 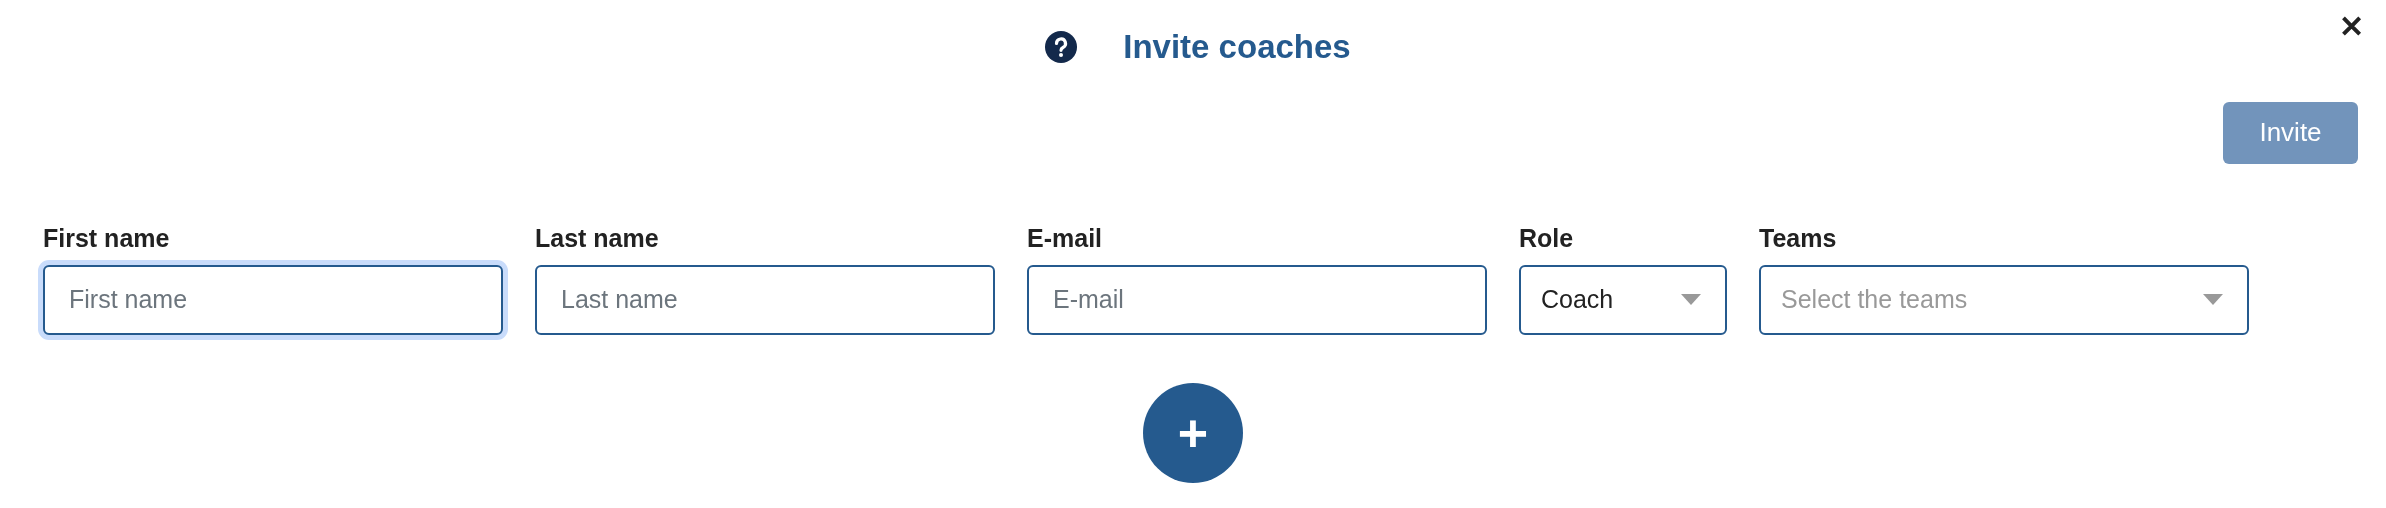 I want to click on text-field: Last name, so click(x=765, y=299).